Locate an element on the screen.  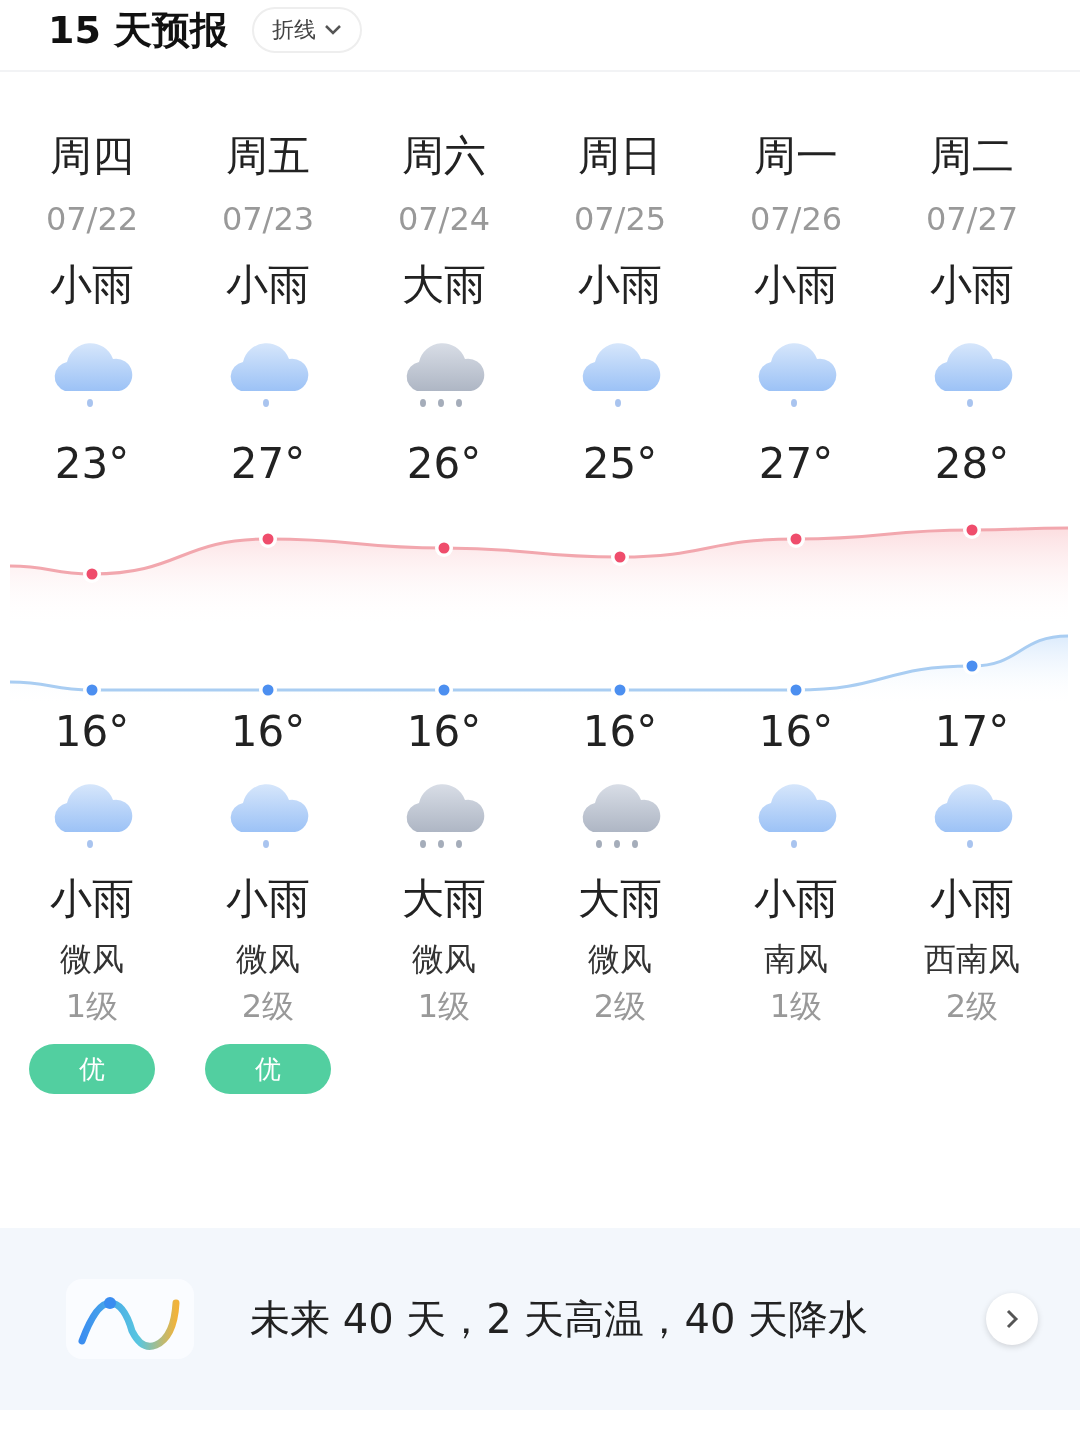
weekday-label: 周二 is located at coordinates (972, 156).